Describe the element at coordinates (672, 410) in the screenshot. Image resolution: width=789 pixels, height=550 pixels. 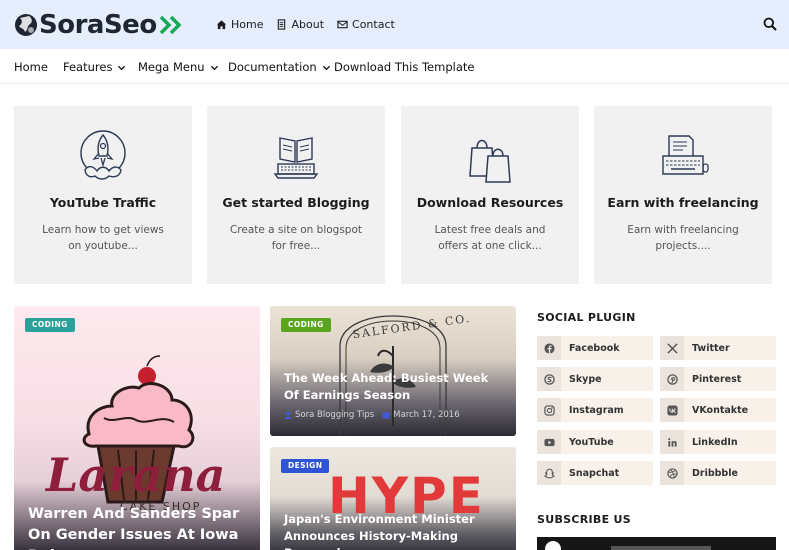
I see `vk-icon` at that location.